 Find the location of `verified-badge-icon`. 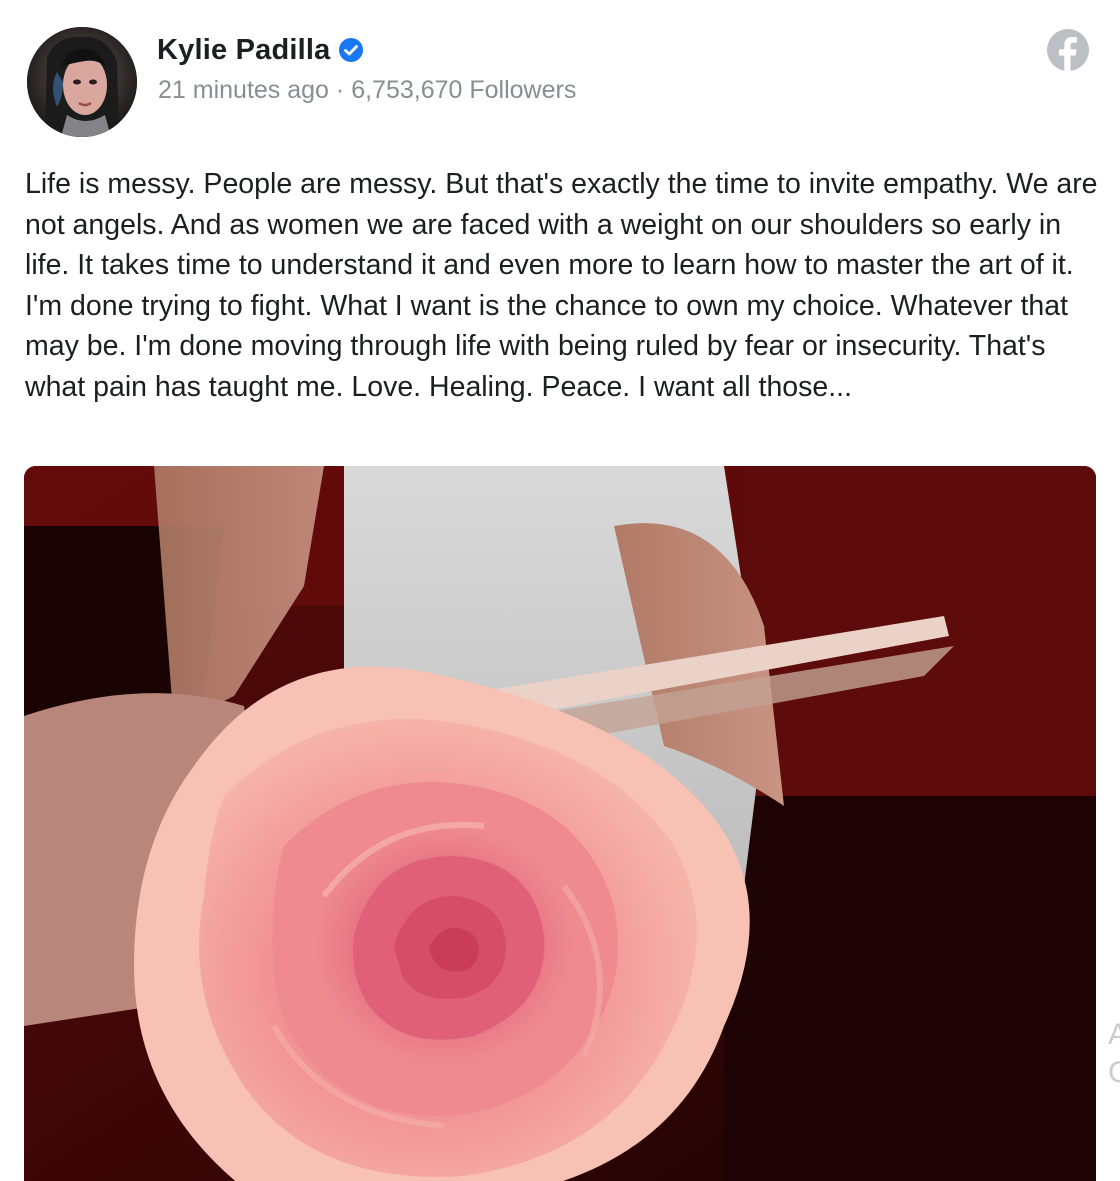

verified-badge-icon is located at coordinates (351, 50).